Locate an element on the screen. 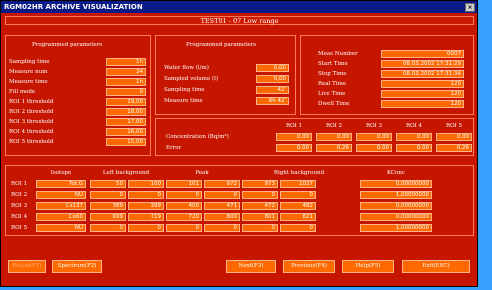 The height and width of the screenshot is (290, 492). param-value: 24 is located at coordinates (126, 72).